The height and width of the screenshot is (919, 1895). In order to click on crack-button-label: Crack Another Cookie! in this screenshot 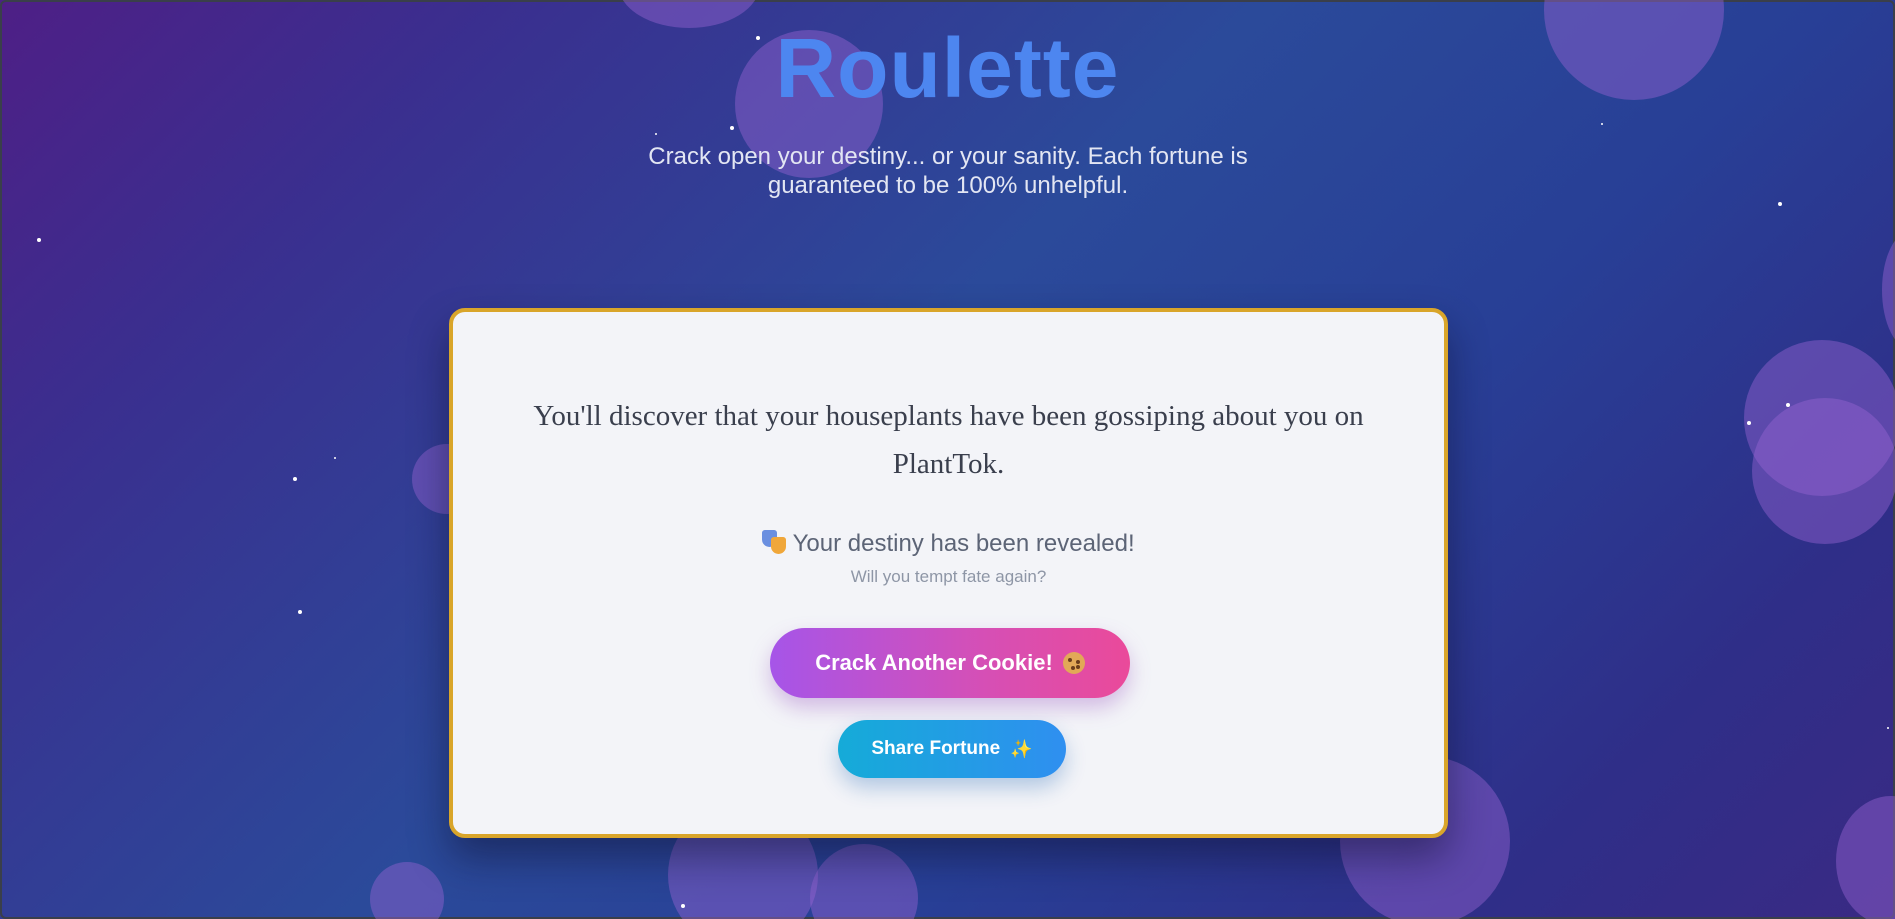, I will do `click(934, 662)`.